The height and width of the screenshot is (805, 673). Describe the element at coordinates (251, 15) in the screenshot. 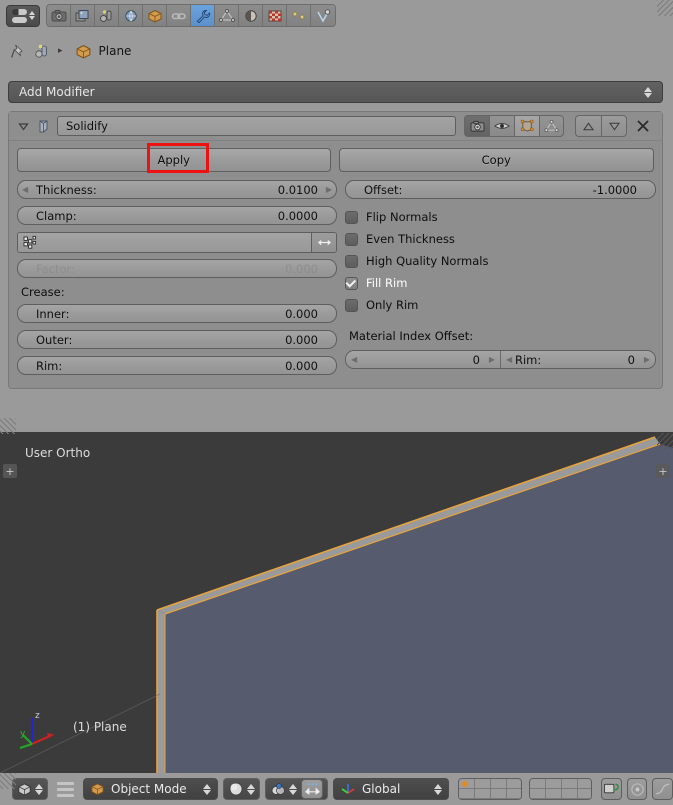

I see `material-tab` at that location.